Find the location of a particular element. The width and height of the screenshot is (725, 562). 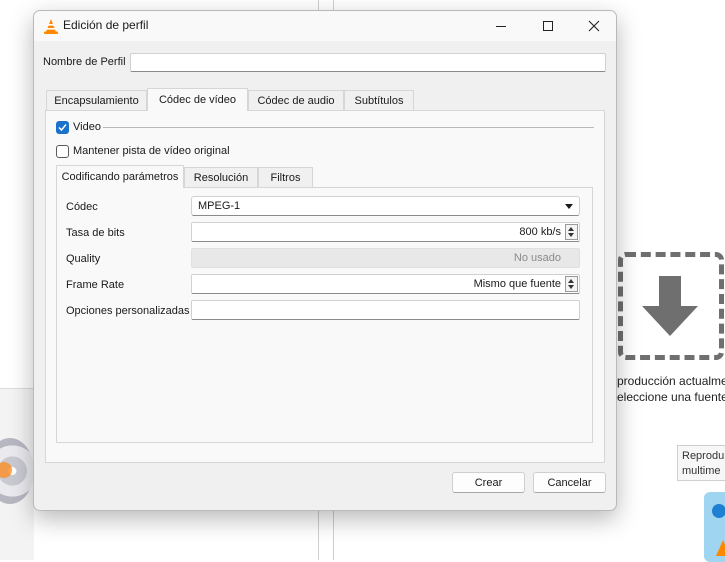

minimize-button is located at coordinates (501, 26).